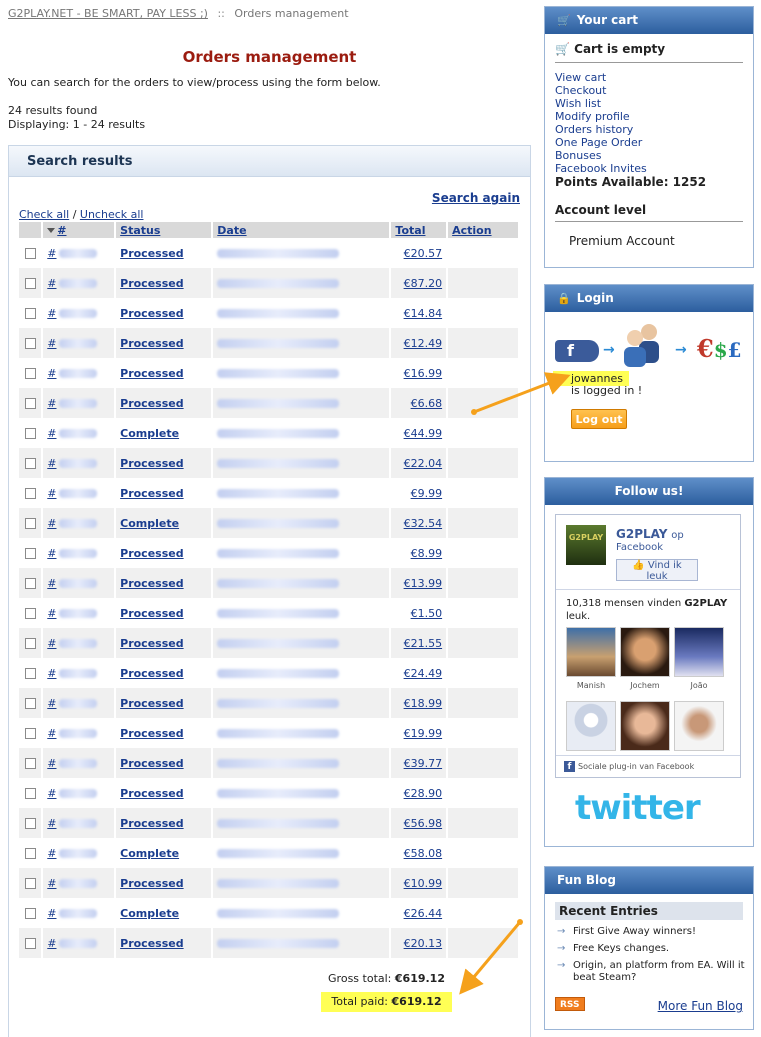  Describe the element at coordinates (61, 230) in the screenshot. I see `sort-id-link: #` at that location.